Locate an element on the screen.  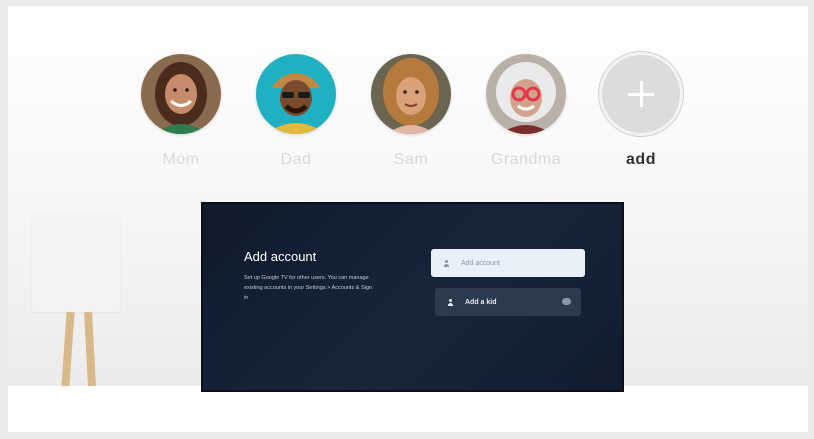
grandma-avatar-icon is located at coordinates (526, 94).